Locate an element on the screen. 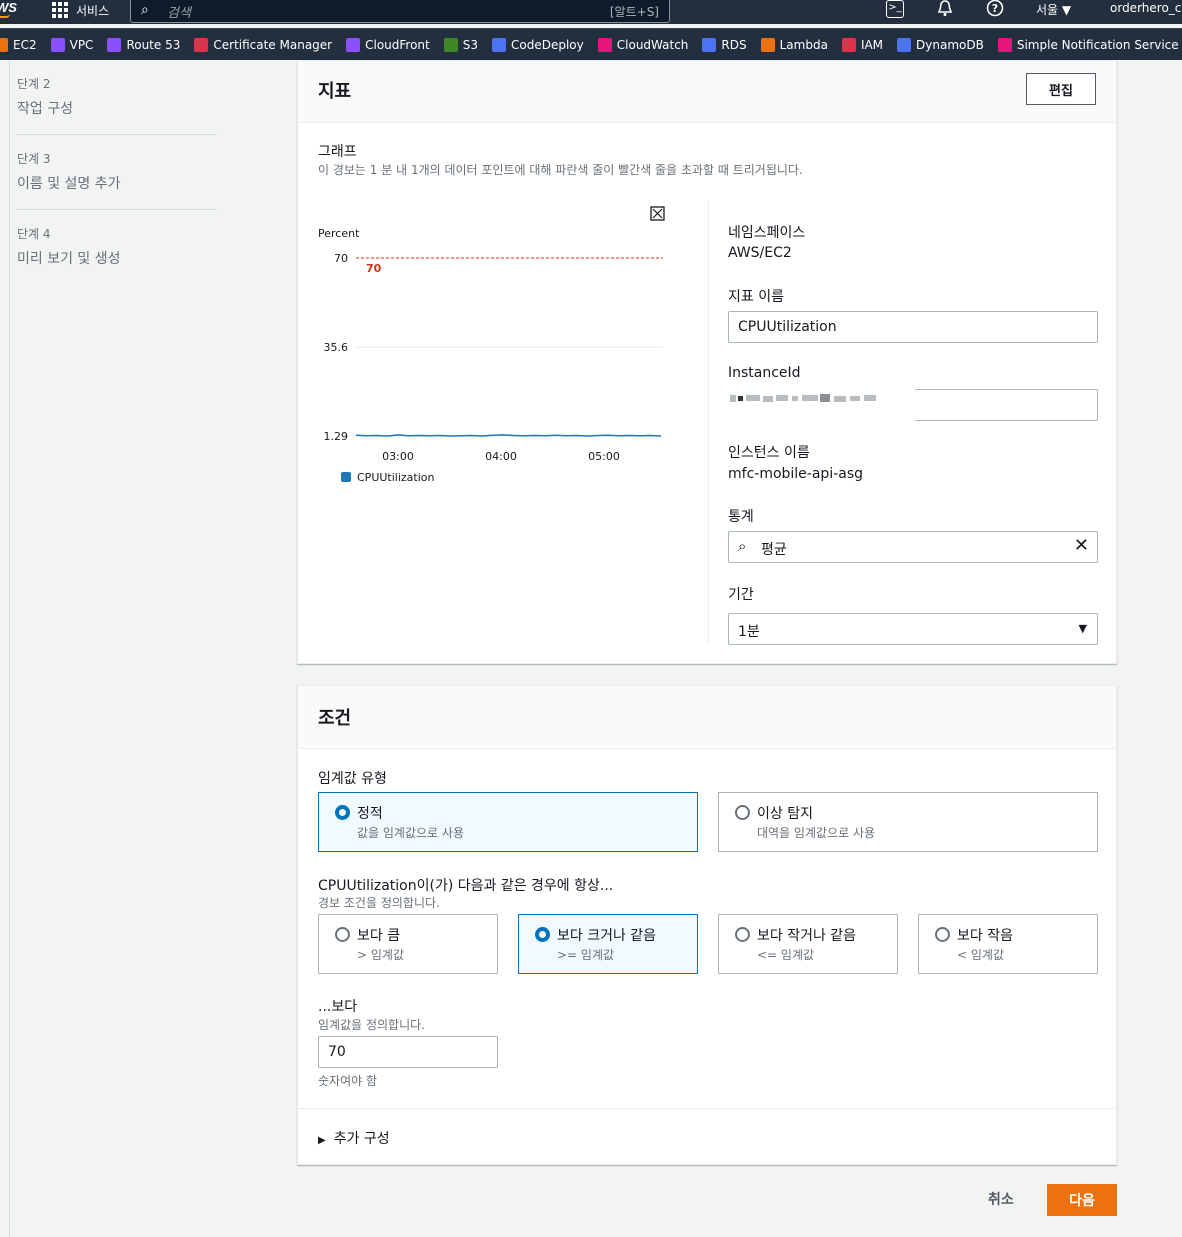 The height and width of the screenshot is (1237, 1182). option-desc: >= 임계값 is located at coordinates (586, 955).